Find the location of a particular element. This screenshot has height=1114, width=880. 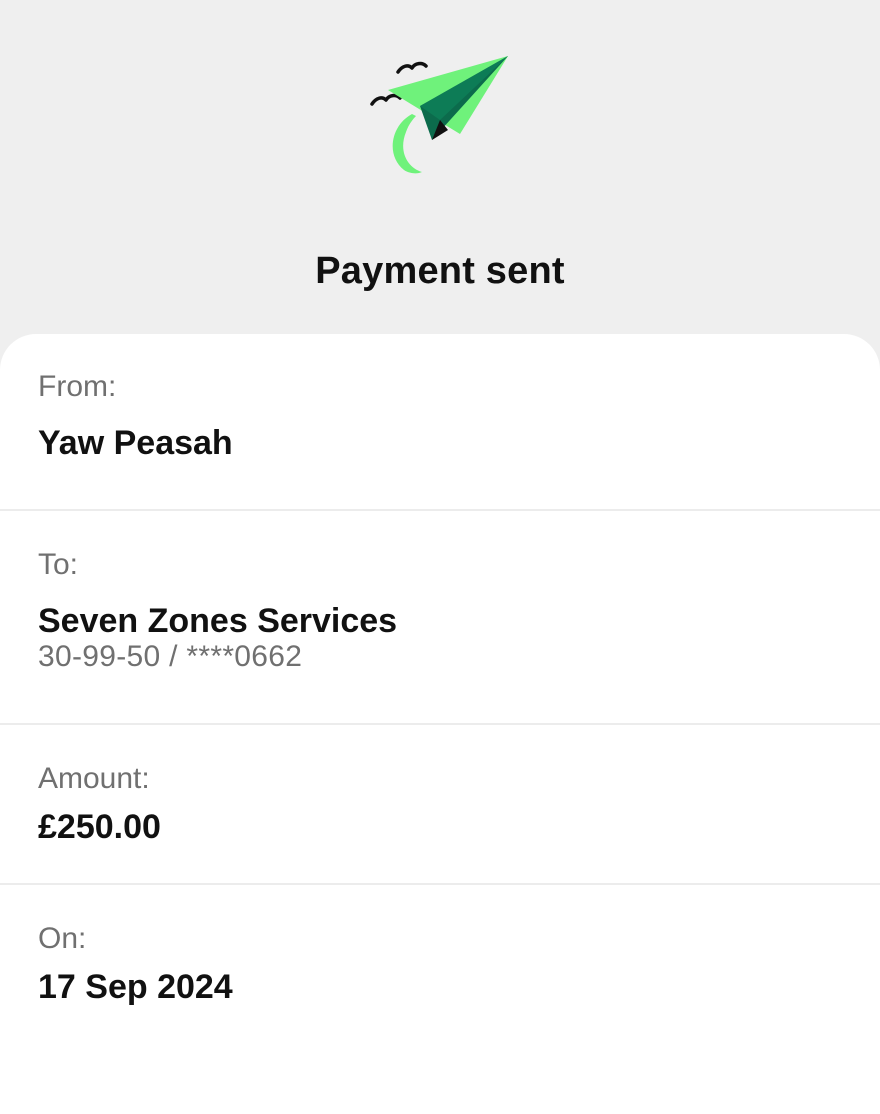

date-label: On: is located at coordinates (62, 938).